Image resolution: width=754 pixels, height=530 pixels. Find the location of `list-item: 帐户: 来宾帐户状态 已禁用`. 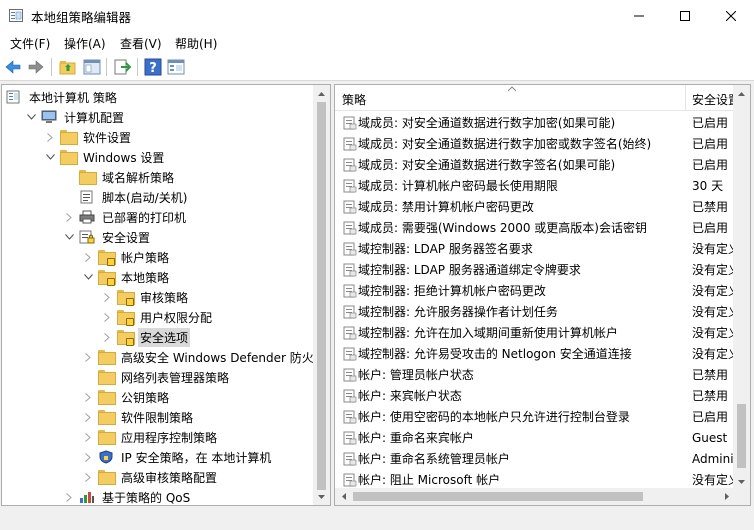

list-item: 帐户: 来宾帐户状态 已禁用 is located at coordinates (535, 395).